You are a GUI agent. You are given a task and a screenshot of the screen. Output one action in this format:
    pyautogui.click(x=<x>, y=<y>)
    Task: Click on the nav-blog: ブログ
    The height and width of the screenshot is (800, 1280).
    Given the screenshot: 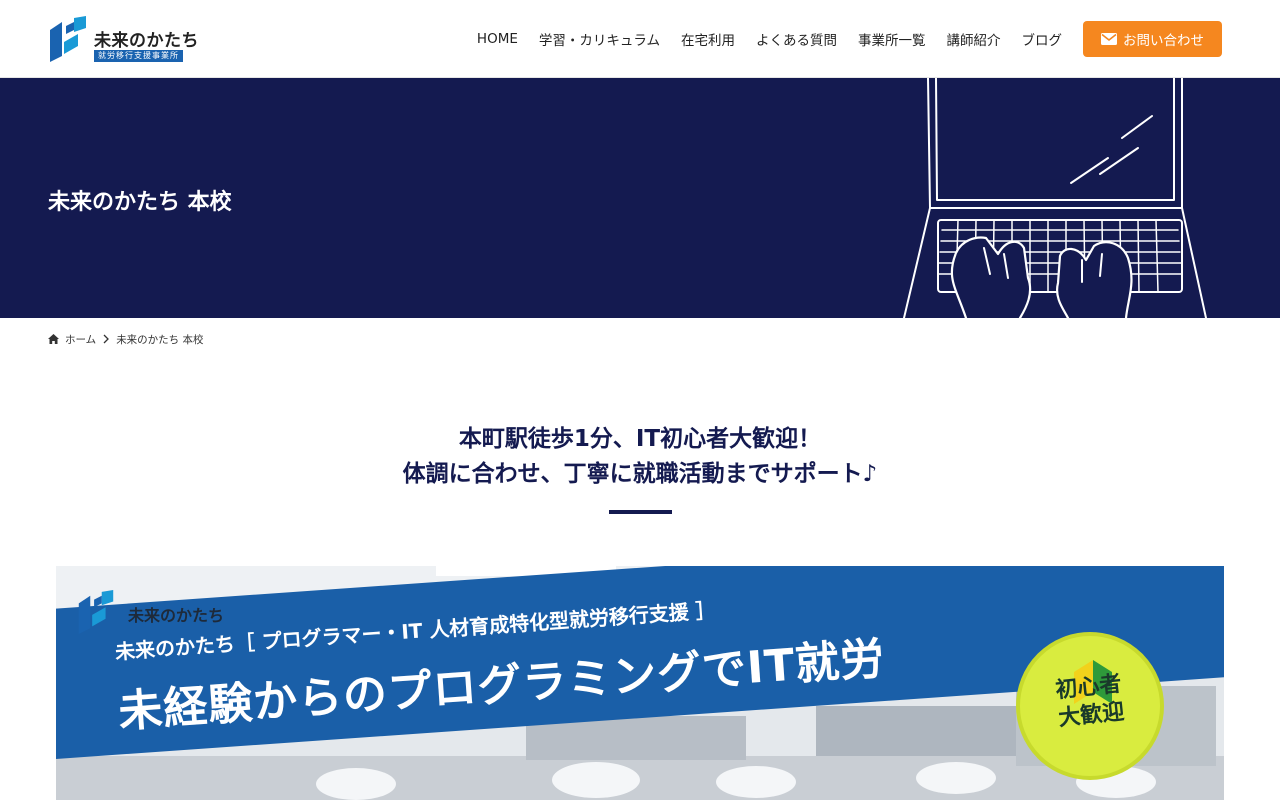 What is the action you would take?
    pyautogui.click(x=1042, y=39)
    